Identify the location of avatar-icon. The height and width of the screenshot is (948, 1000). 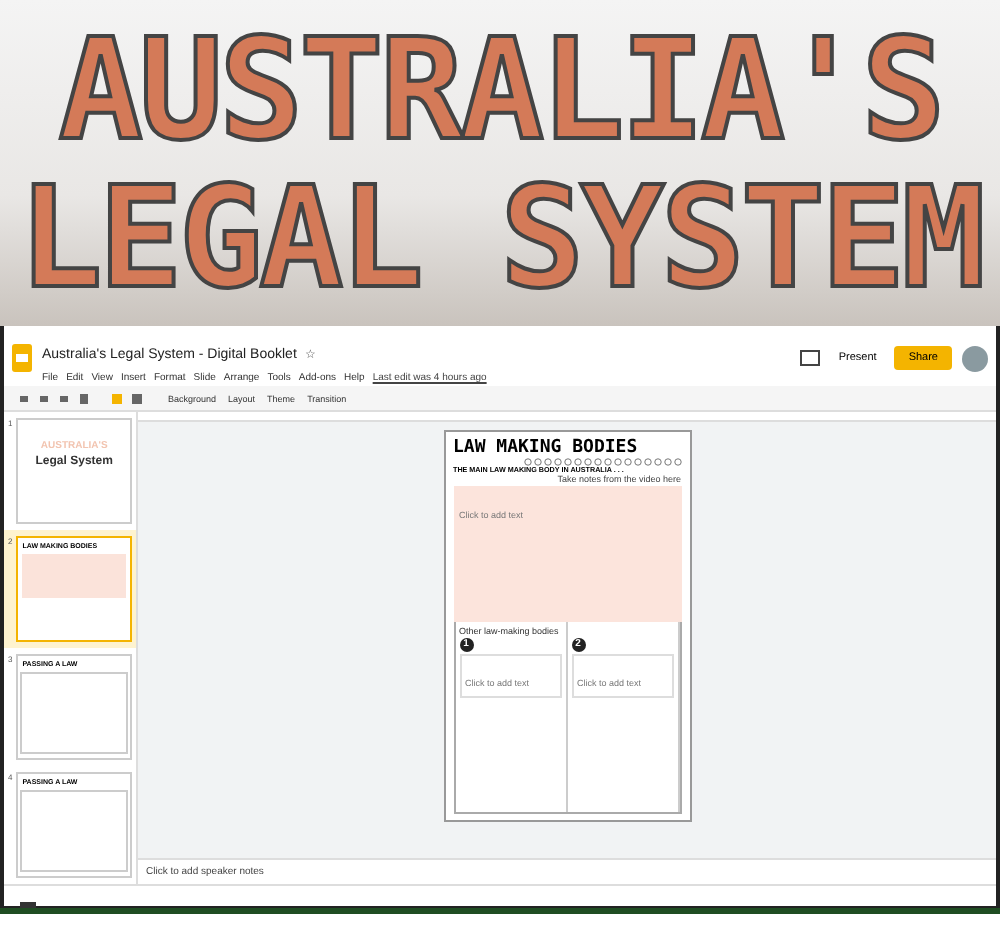
(975, 358).